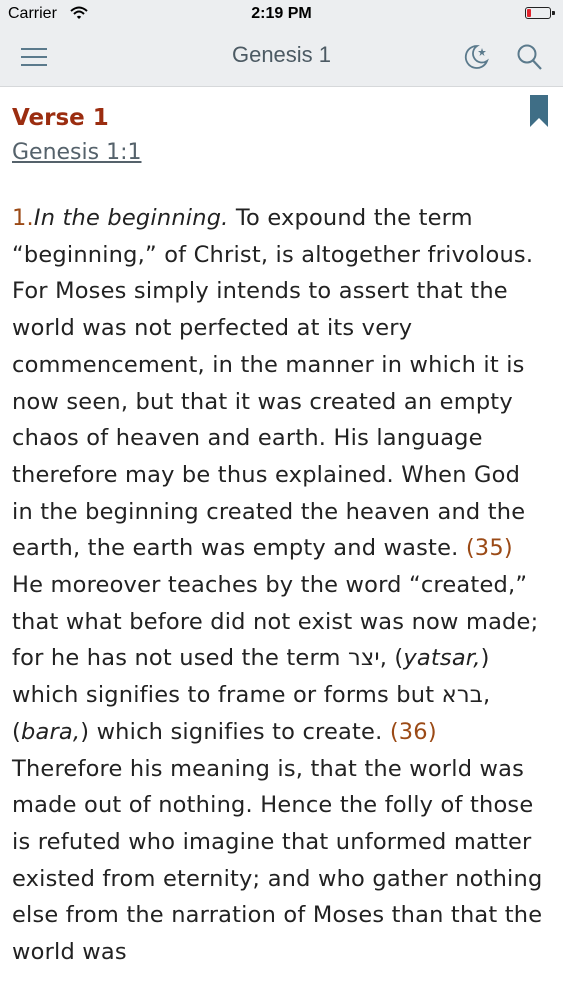  I want to click on search-icon, so click(529, 57).